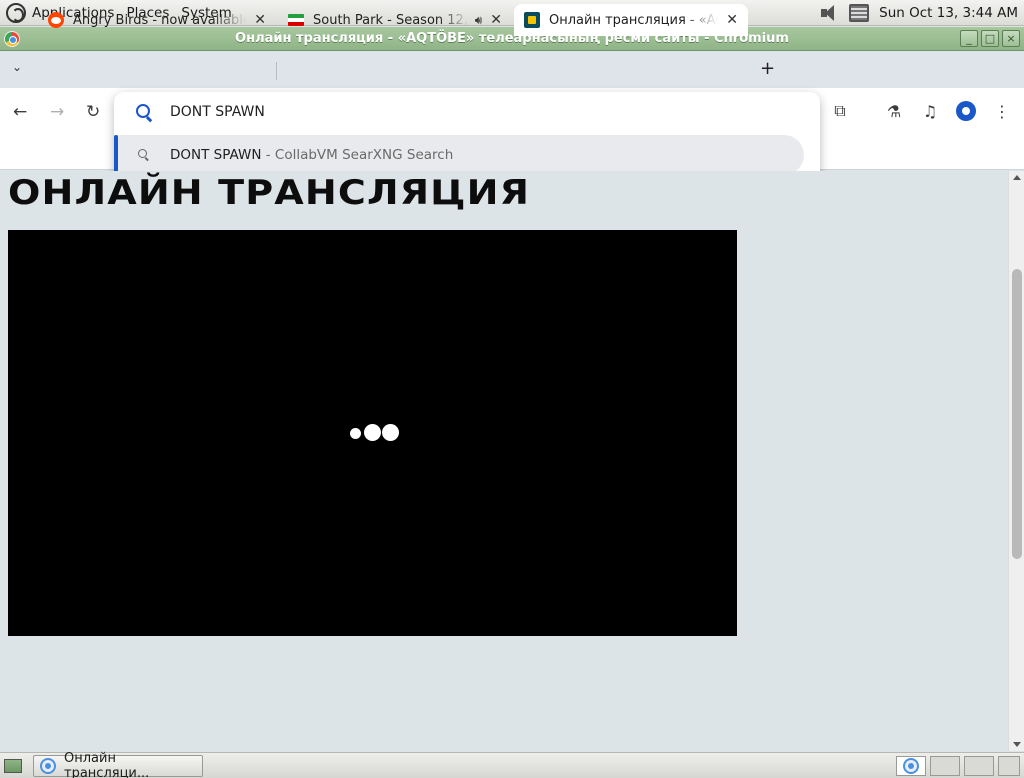 This screenshot has height=778, width=1024. What do you see at coordinates (1017, 744) in the screenshot?
I see `scroll-down-arrow-icon` at bounding box center [1017, 744].